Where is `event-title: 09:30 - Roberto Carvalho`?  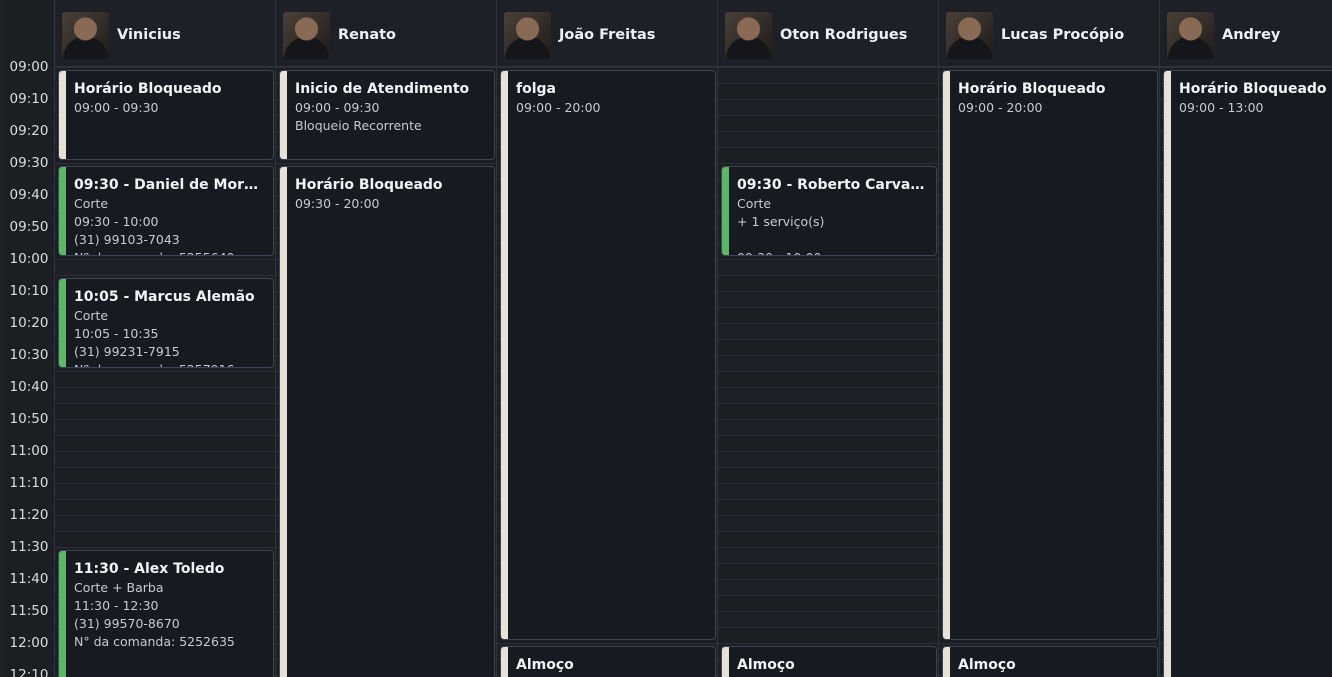 event-title: 09:30 - Roberto Carvalho is located at coordinates (832, 185).